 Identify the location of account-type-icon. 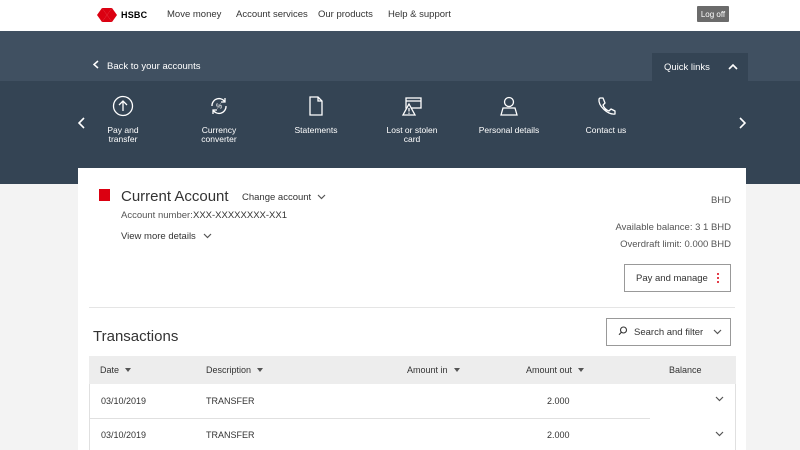
(104, 195).